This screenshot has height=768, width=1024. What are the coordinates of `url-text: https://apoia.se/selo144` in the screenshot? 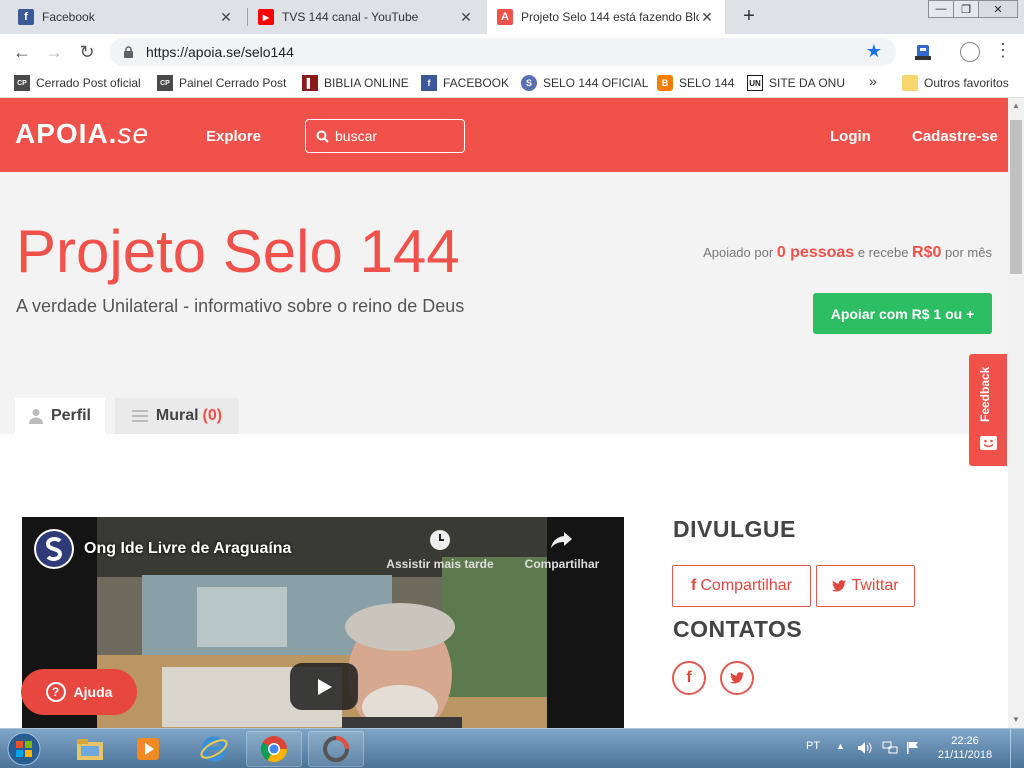 It's located at (220, 52).